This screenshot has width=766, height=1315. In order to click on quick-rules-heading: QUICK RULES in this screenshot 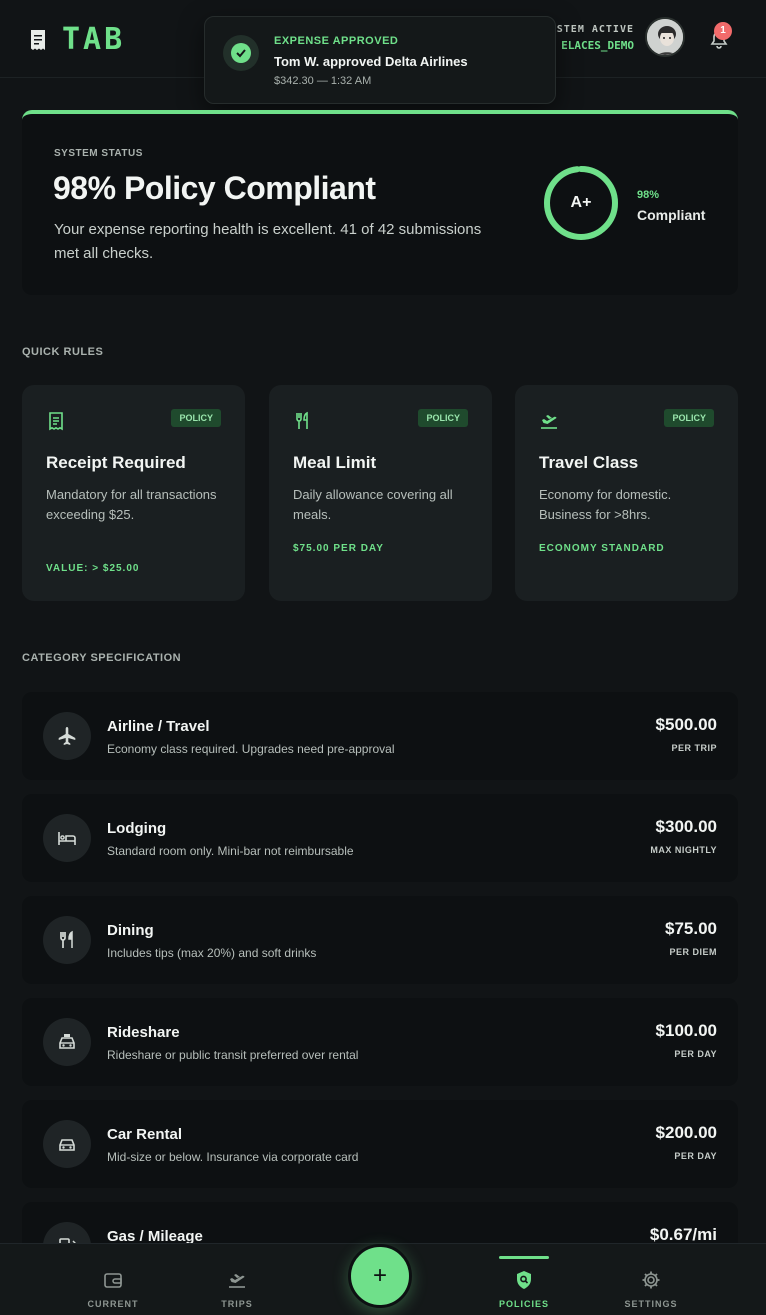, I will do `click(63, 352)`.